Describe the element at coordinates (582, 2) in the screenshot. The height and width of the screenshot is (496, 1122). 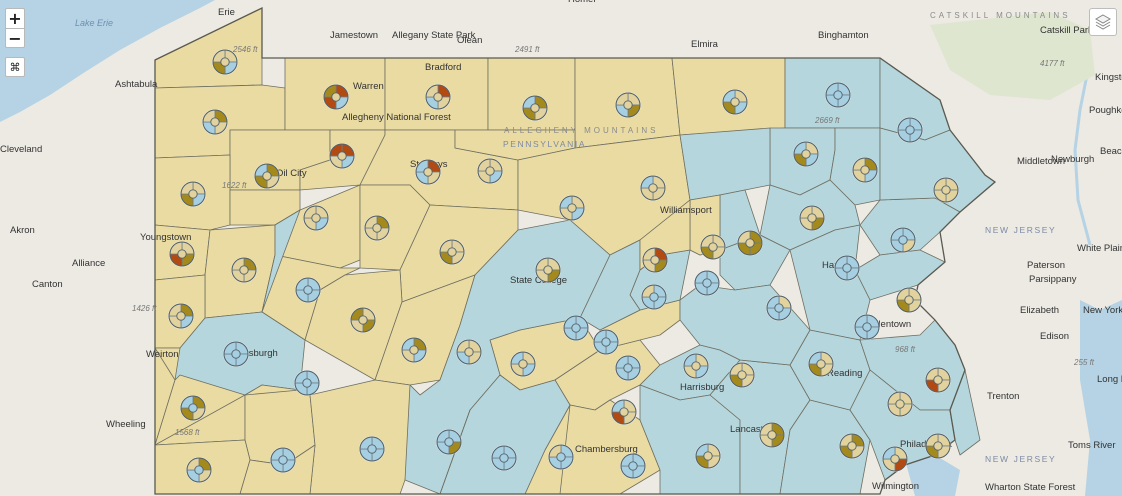
I see `city-label: Homer` at that location.